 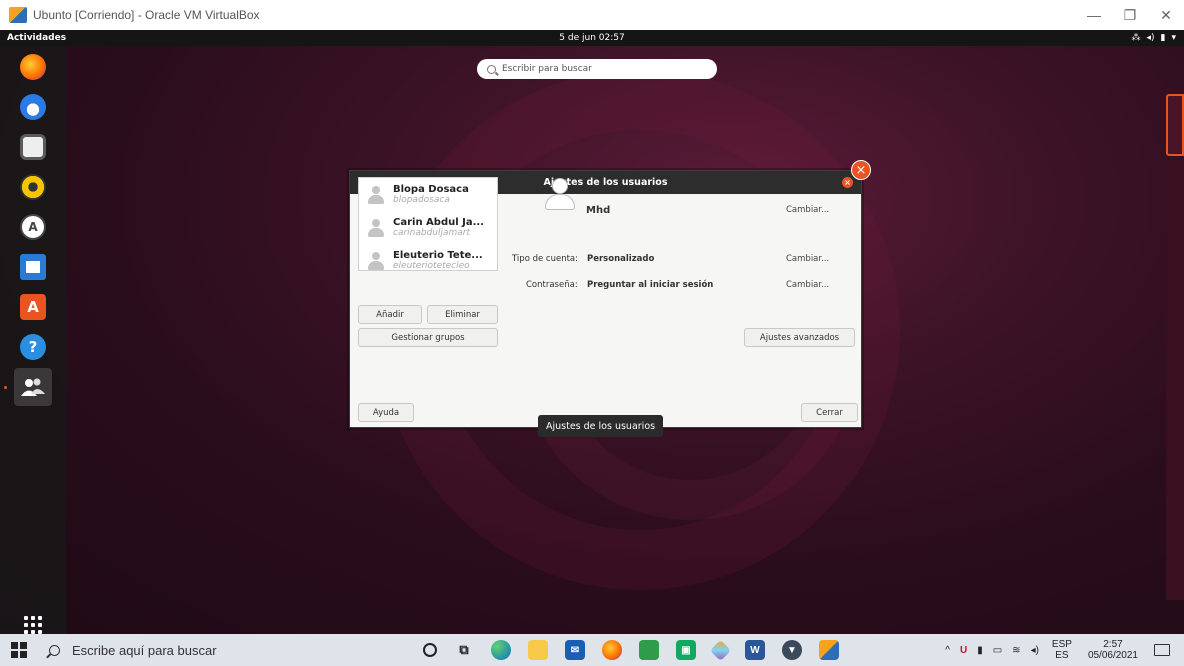 I want to click on clock-date: 05/06/2021, so click(x=1112, y=655).